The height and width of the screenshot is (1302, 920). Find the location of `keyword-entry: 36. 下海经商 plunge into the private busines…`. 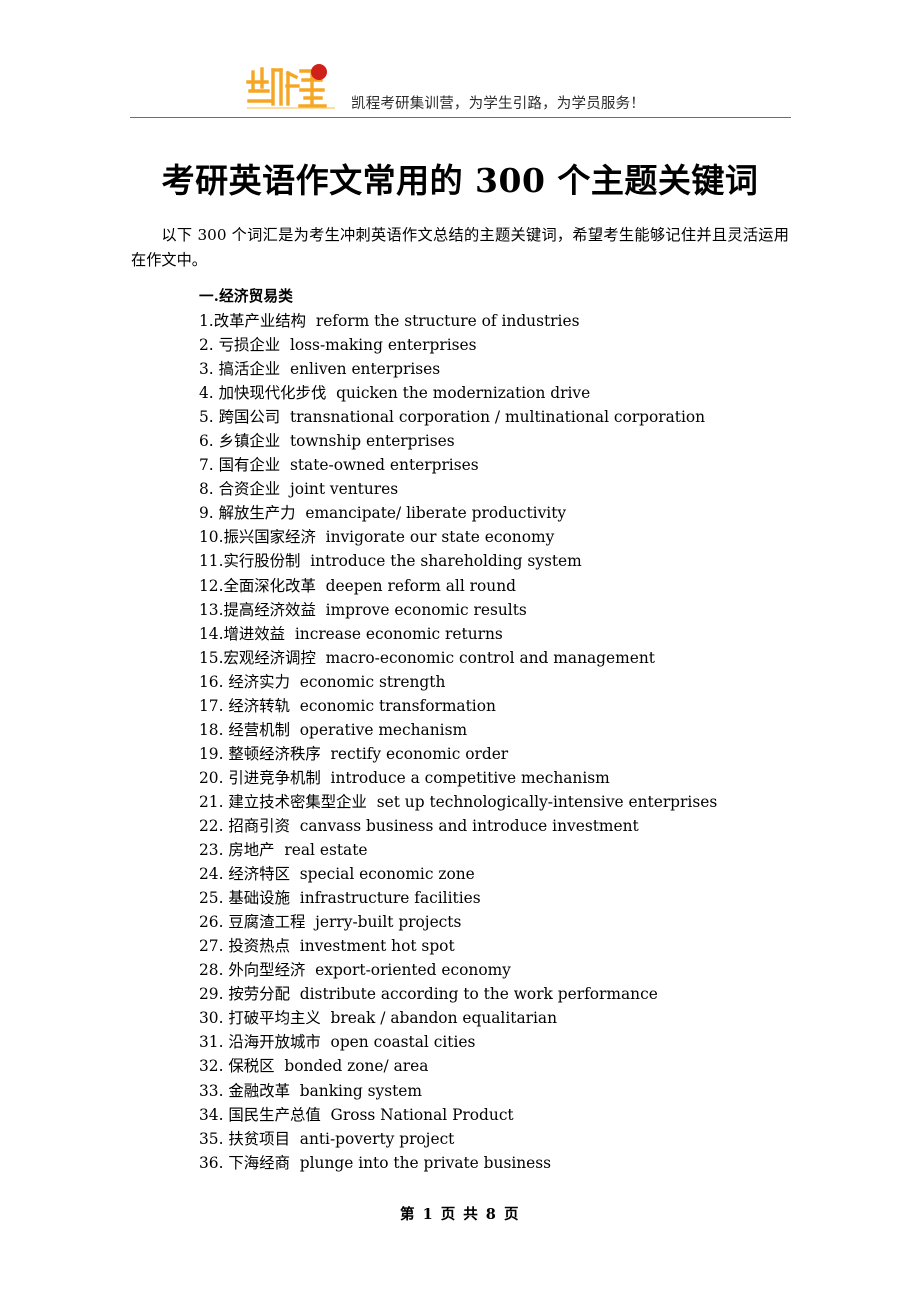

keyword-entry: 36. 下海经商 plunge into the private busines… is located at coordinates (499, 1163).